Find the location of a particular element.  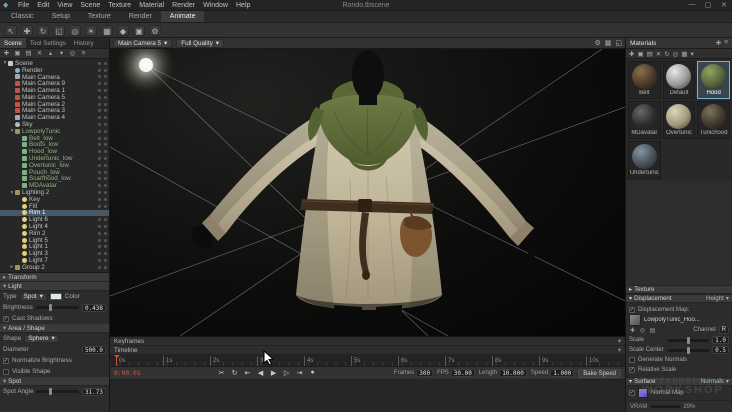

go-end-icon: ⇥ is located at coordinates (299, 373).